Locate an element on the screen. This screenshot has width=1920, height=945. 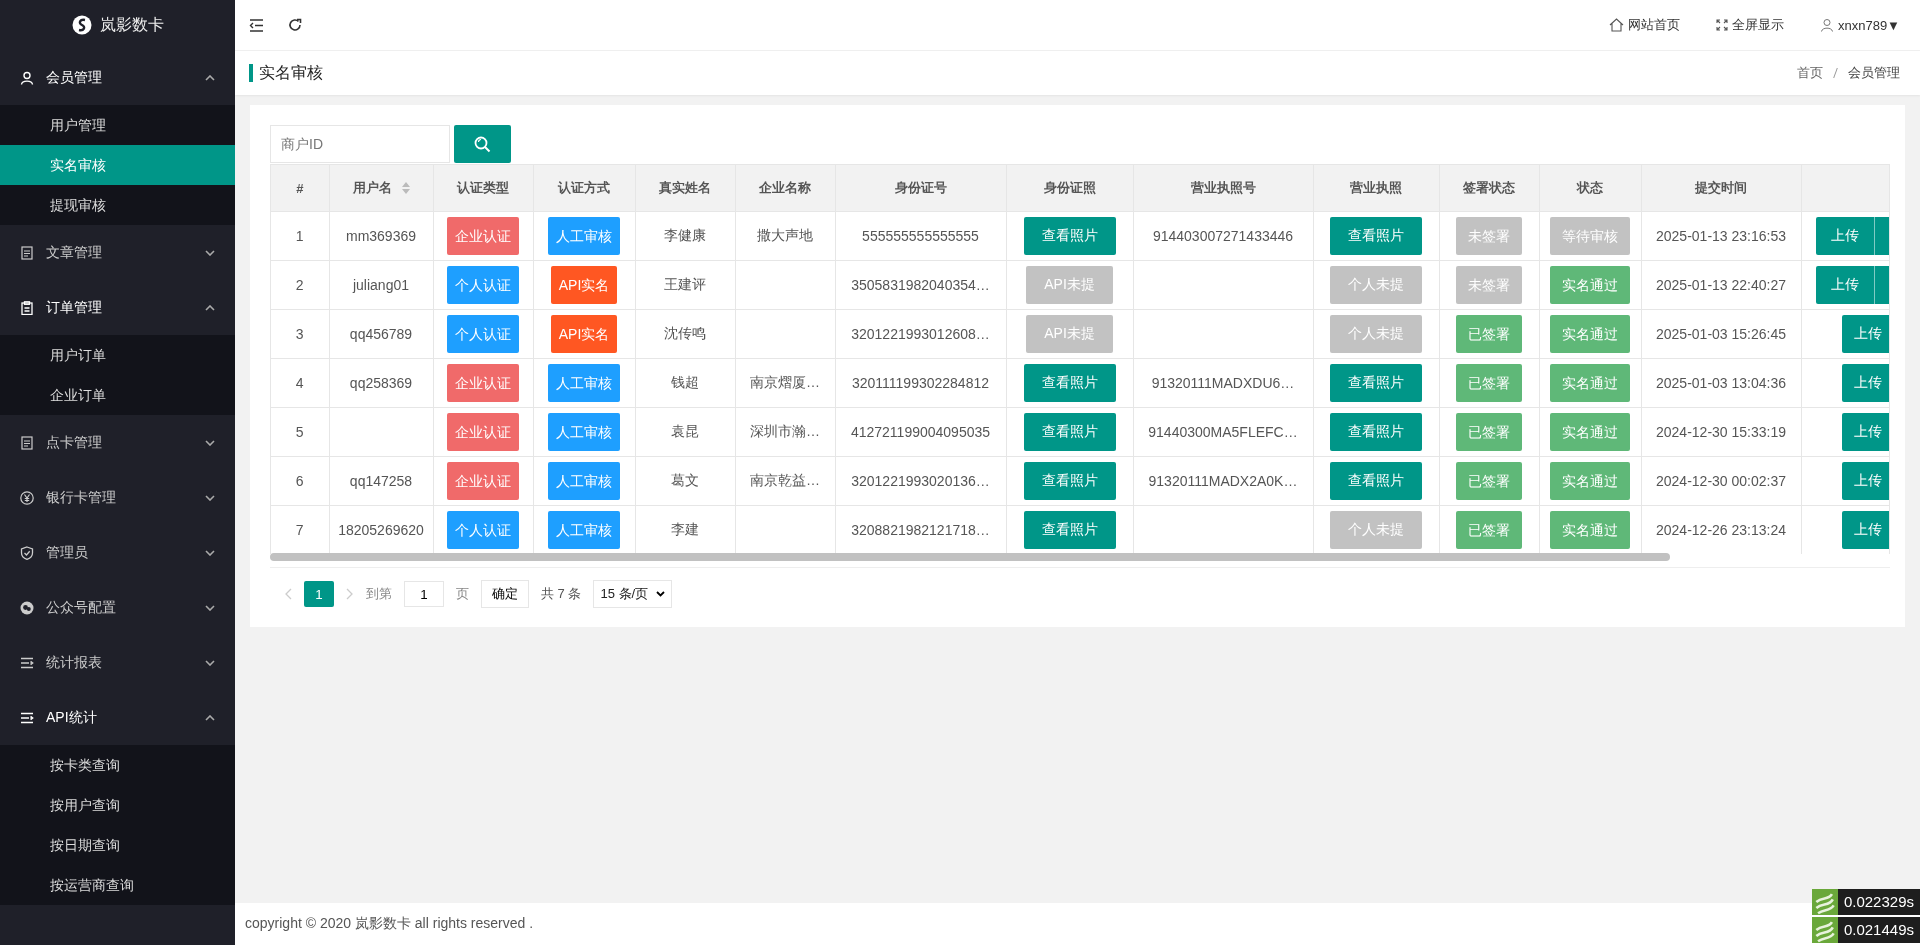
sidebar-group-label: 订单管理 is located at coordinates (74, 307).